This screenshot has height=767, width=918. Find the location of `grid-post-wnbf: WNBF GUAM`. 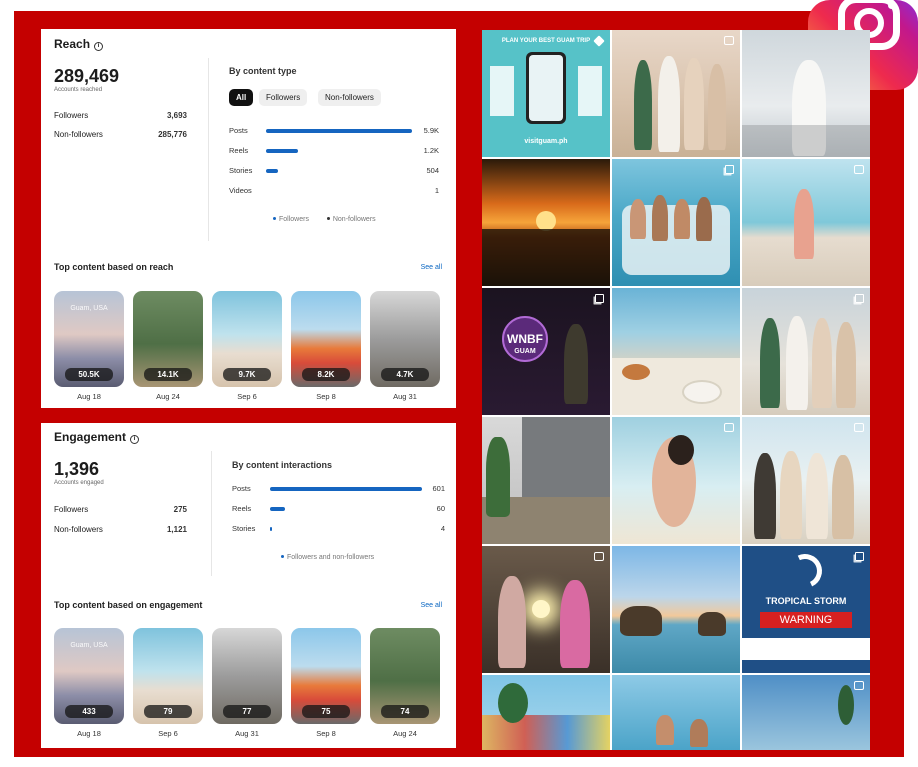

grid-post-wnbf: WNBF GUAM is located at coordinates (546, 351).